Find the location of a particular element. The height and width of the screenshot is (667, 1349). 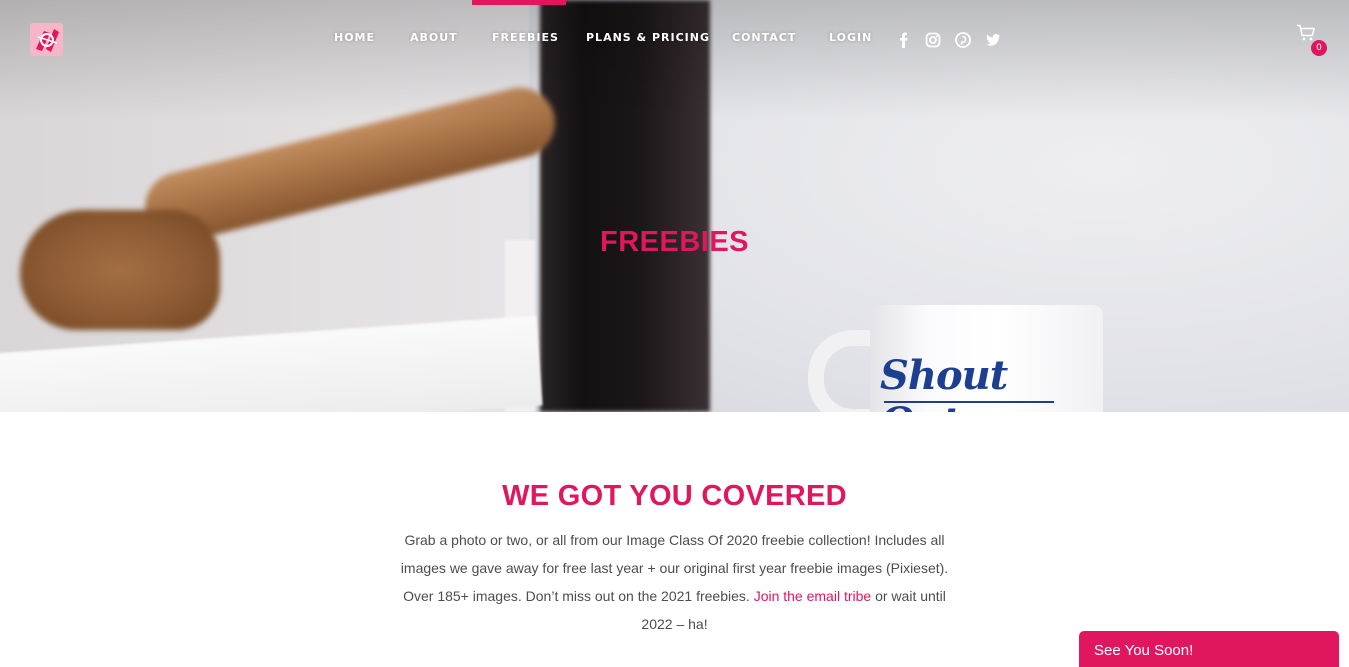

nav-login: LOGIN is located at coordinates (850, 37).